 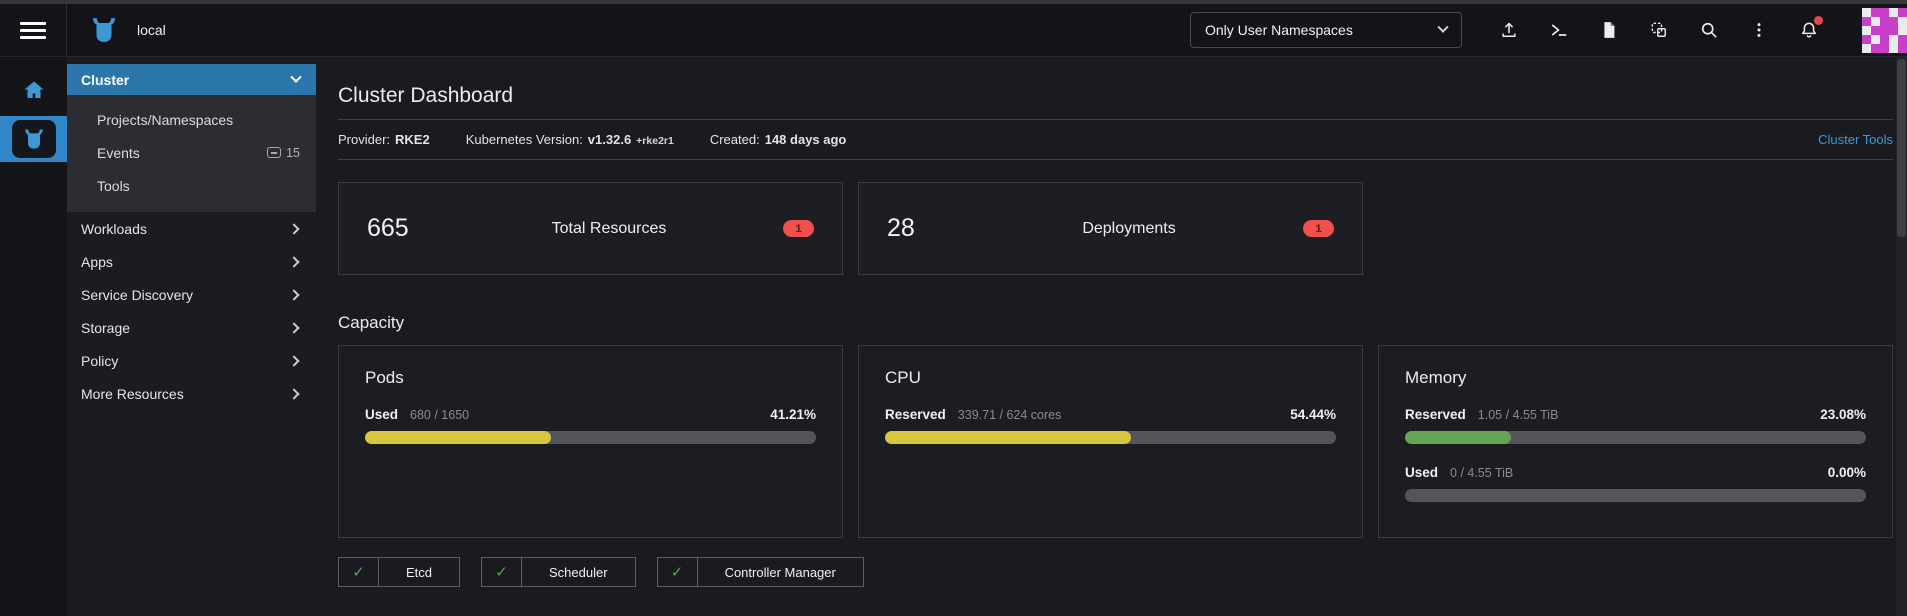 I want to click on search-icon, so click(x=1709, y=30).